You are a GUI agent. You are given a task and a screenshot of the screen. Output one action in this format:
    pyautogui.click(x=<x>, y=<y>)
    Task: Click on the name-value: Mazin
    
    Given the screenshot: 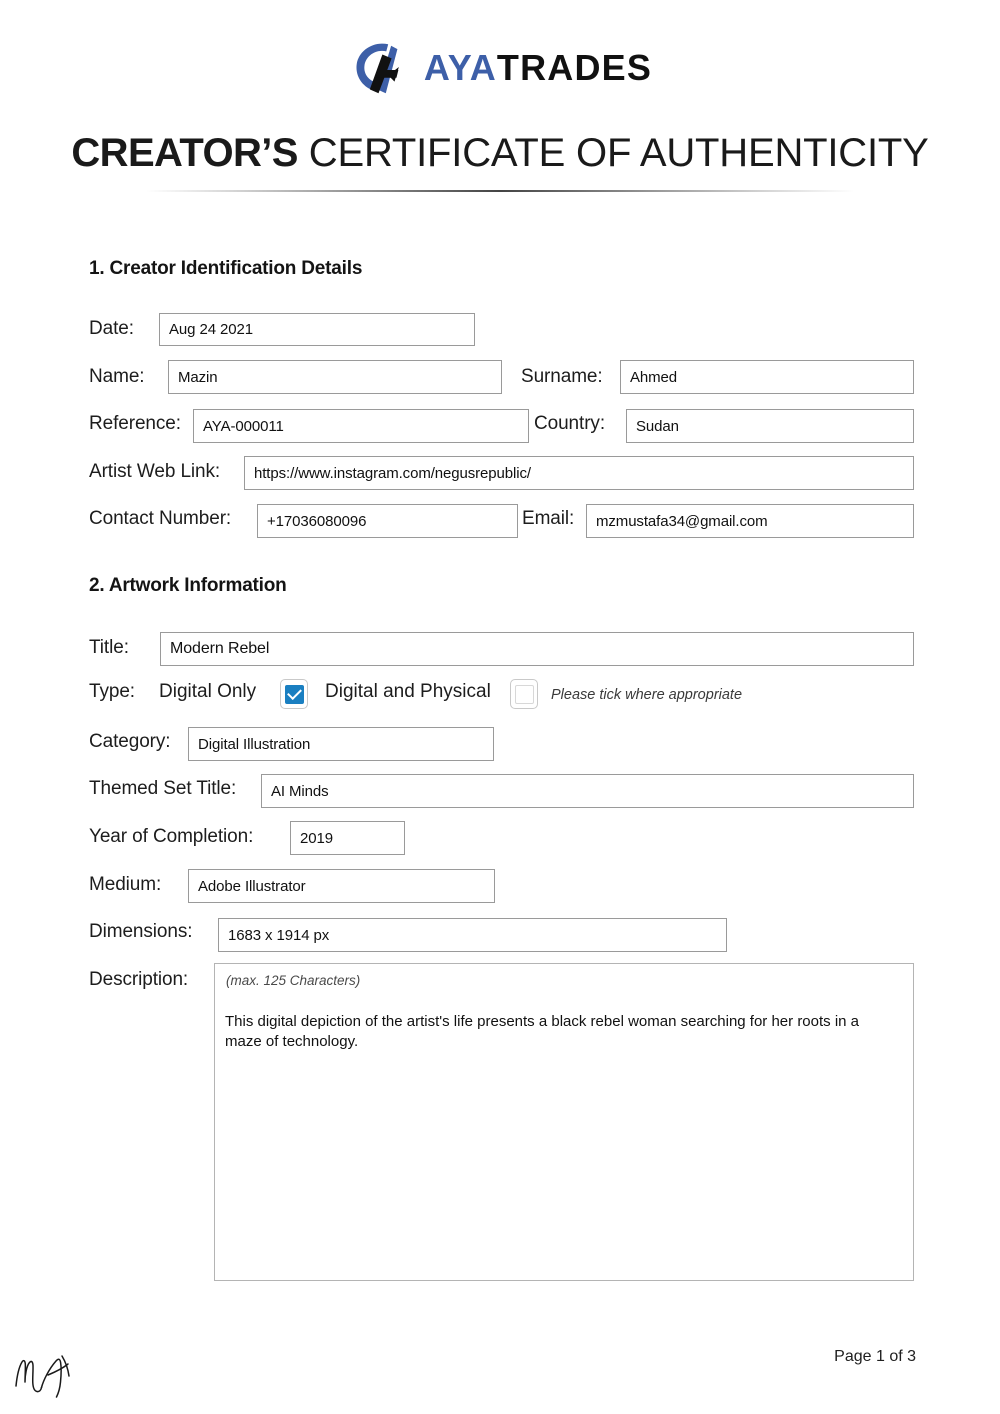 What is the action you would take?
    pyautogui.click(x=198, y=377)
    